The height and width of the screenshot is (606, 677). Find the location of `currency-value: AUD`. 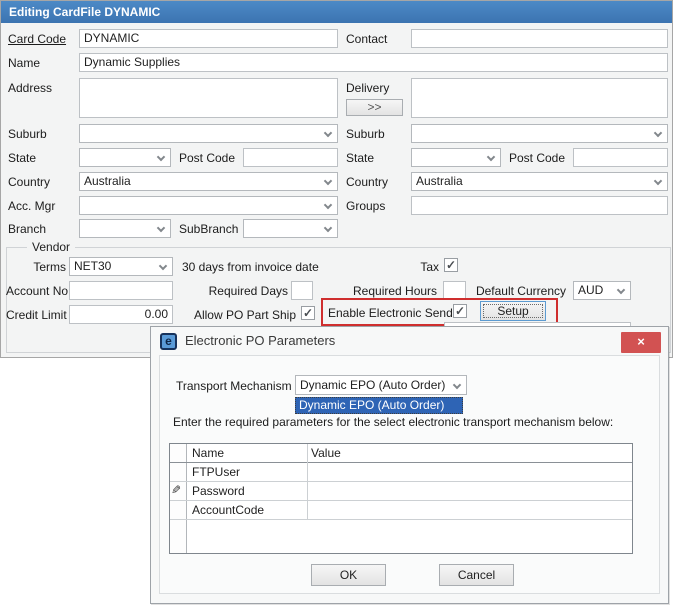

currency-value: AUD is located at coordinates (591, 290).